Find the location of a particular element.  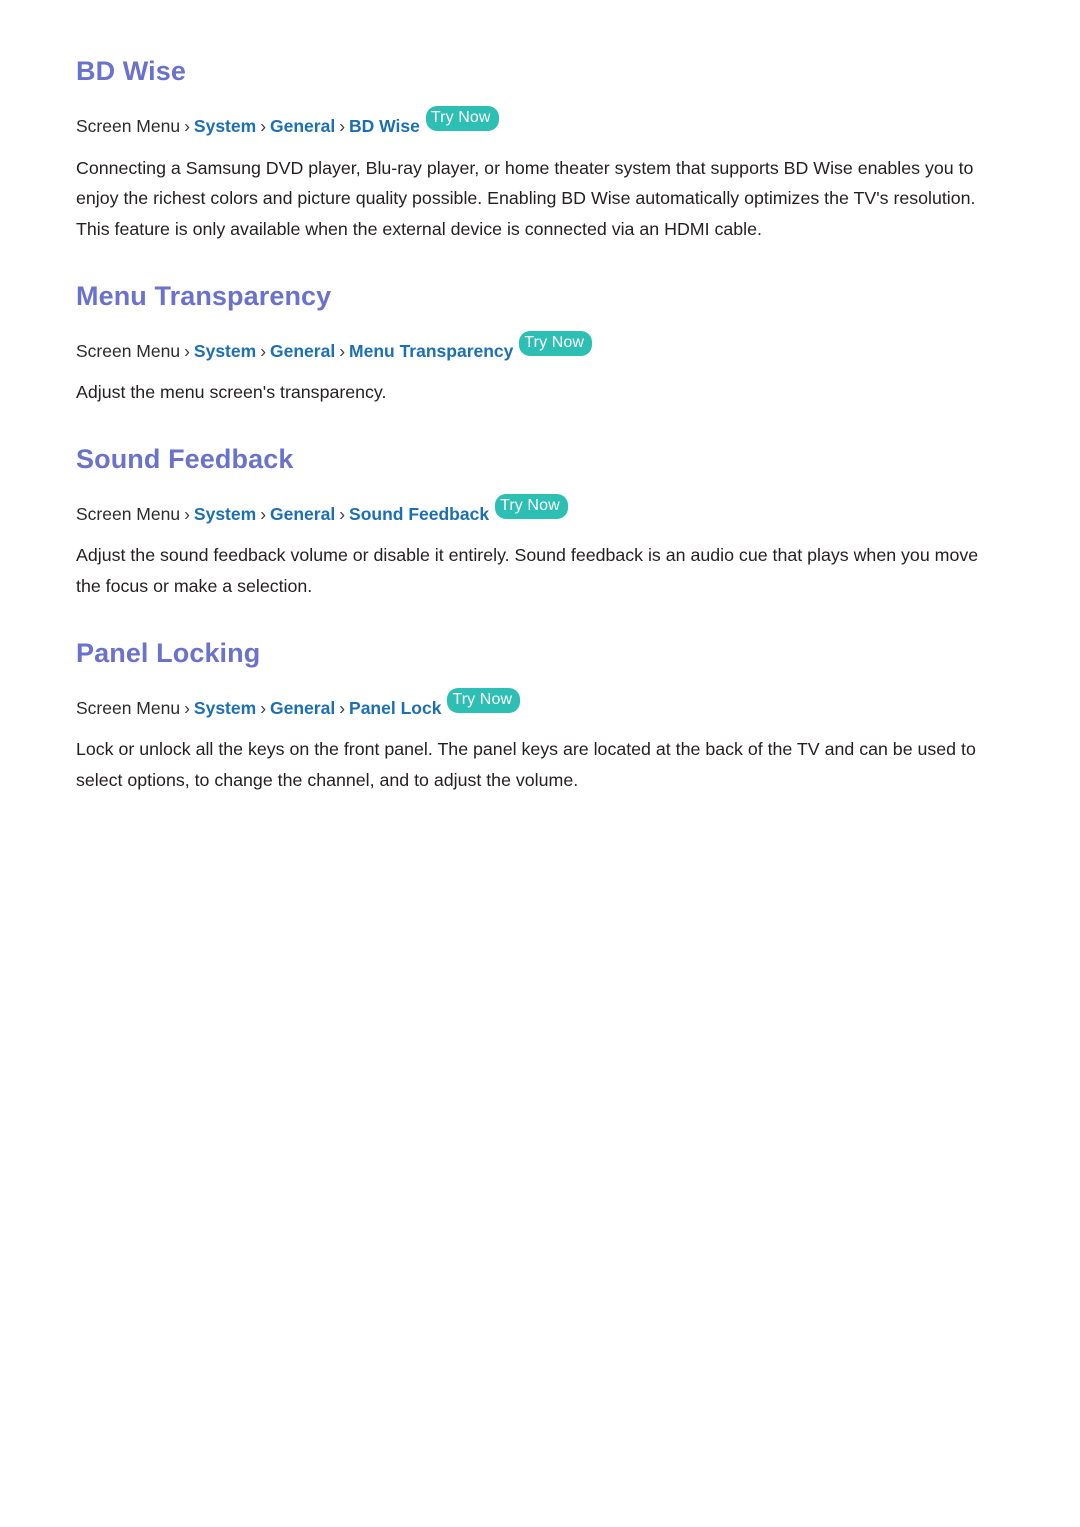

section-body-text: Adjust the menu screen's transparency. is located at coordinates (231, 392).